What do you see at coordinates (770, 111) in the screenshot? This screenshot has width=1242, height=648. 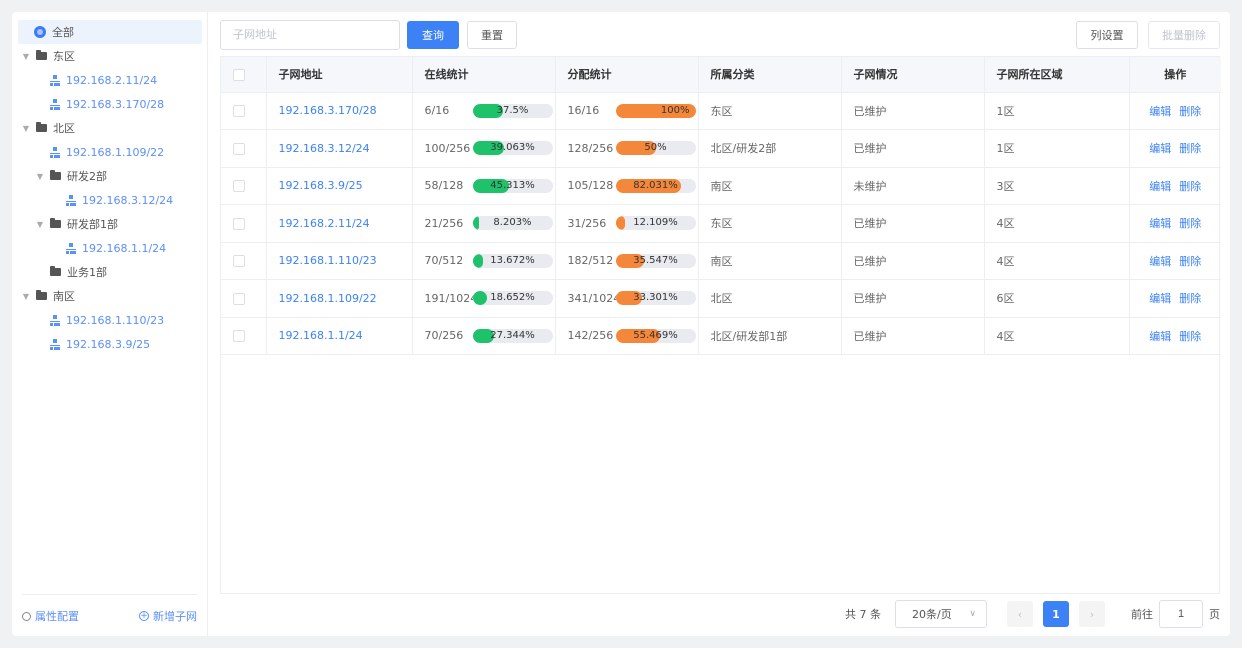 I see `category-cell: 东区` at bounding box center [770, 111].